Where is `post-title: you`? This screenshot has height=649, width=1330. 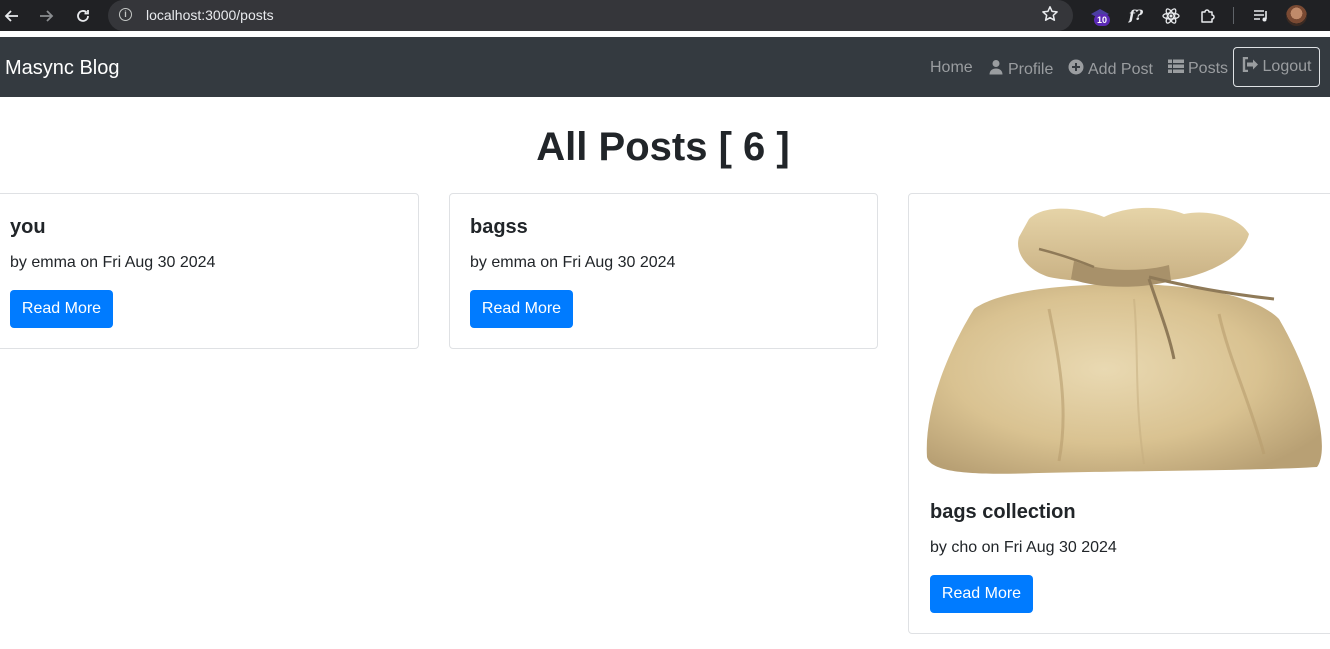 post-title: you is located at coordinates (28, 227).